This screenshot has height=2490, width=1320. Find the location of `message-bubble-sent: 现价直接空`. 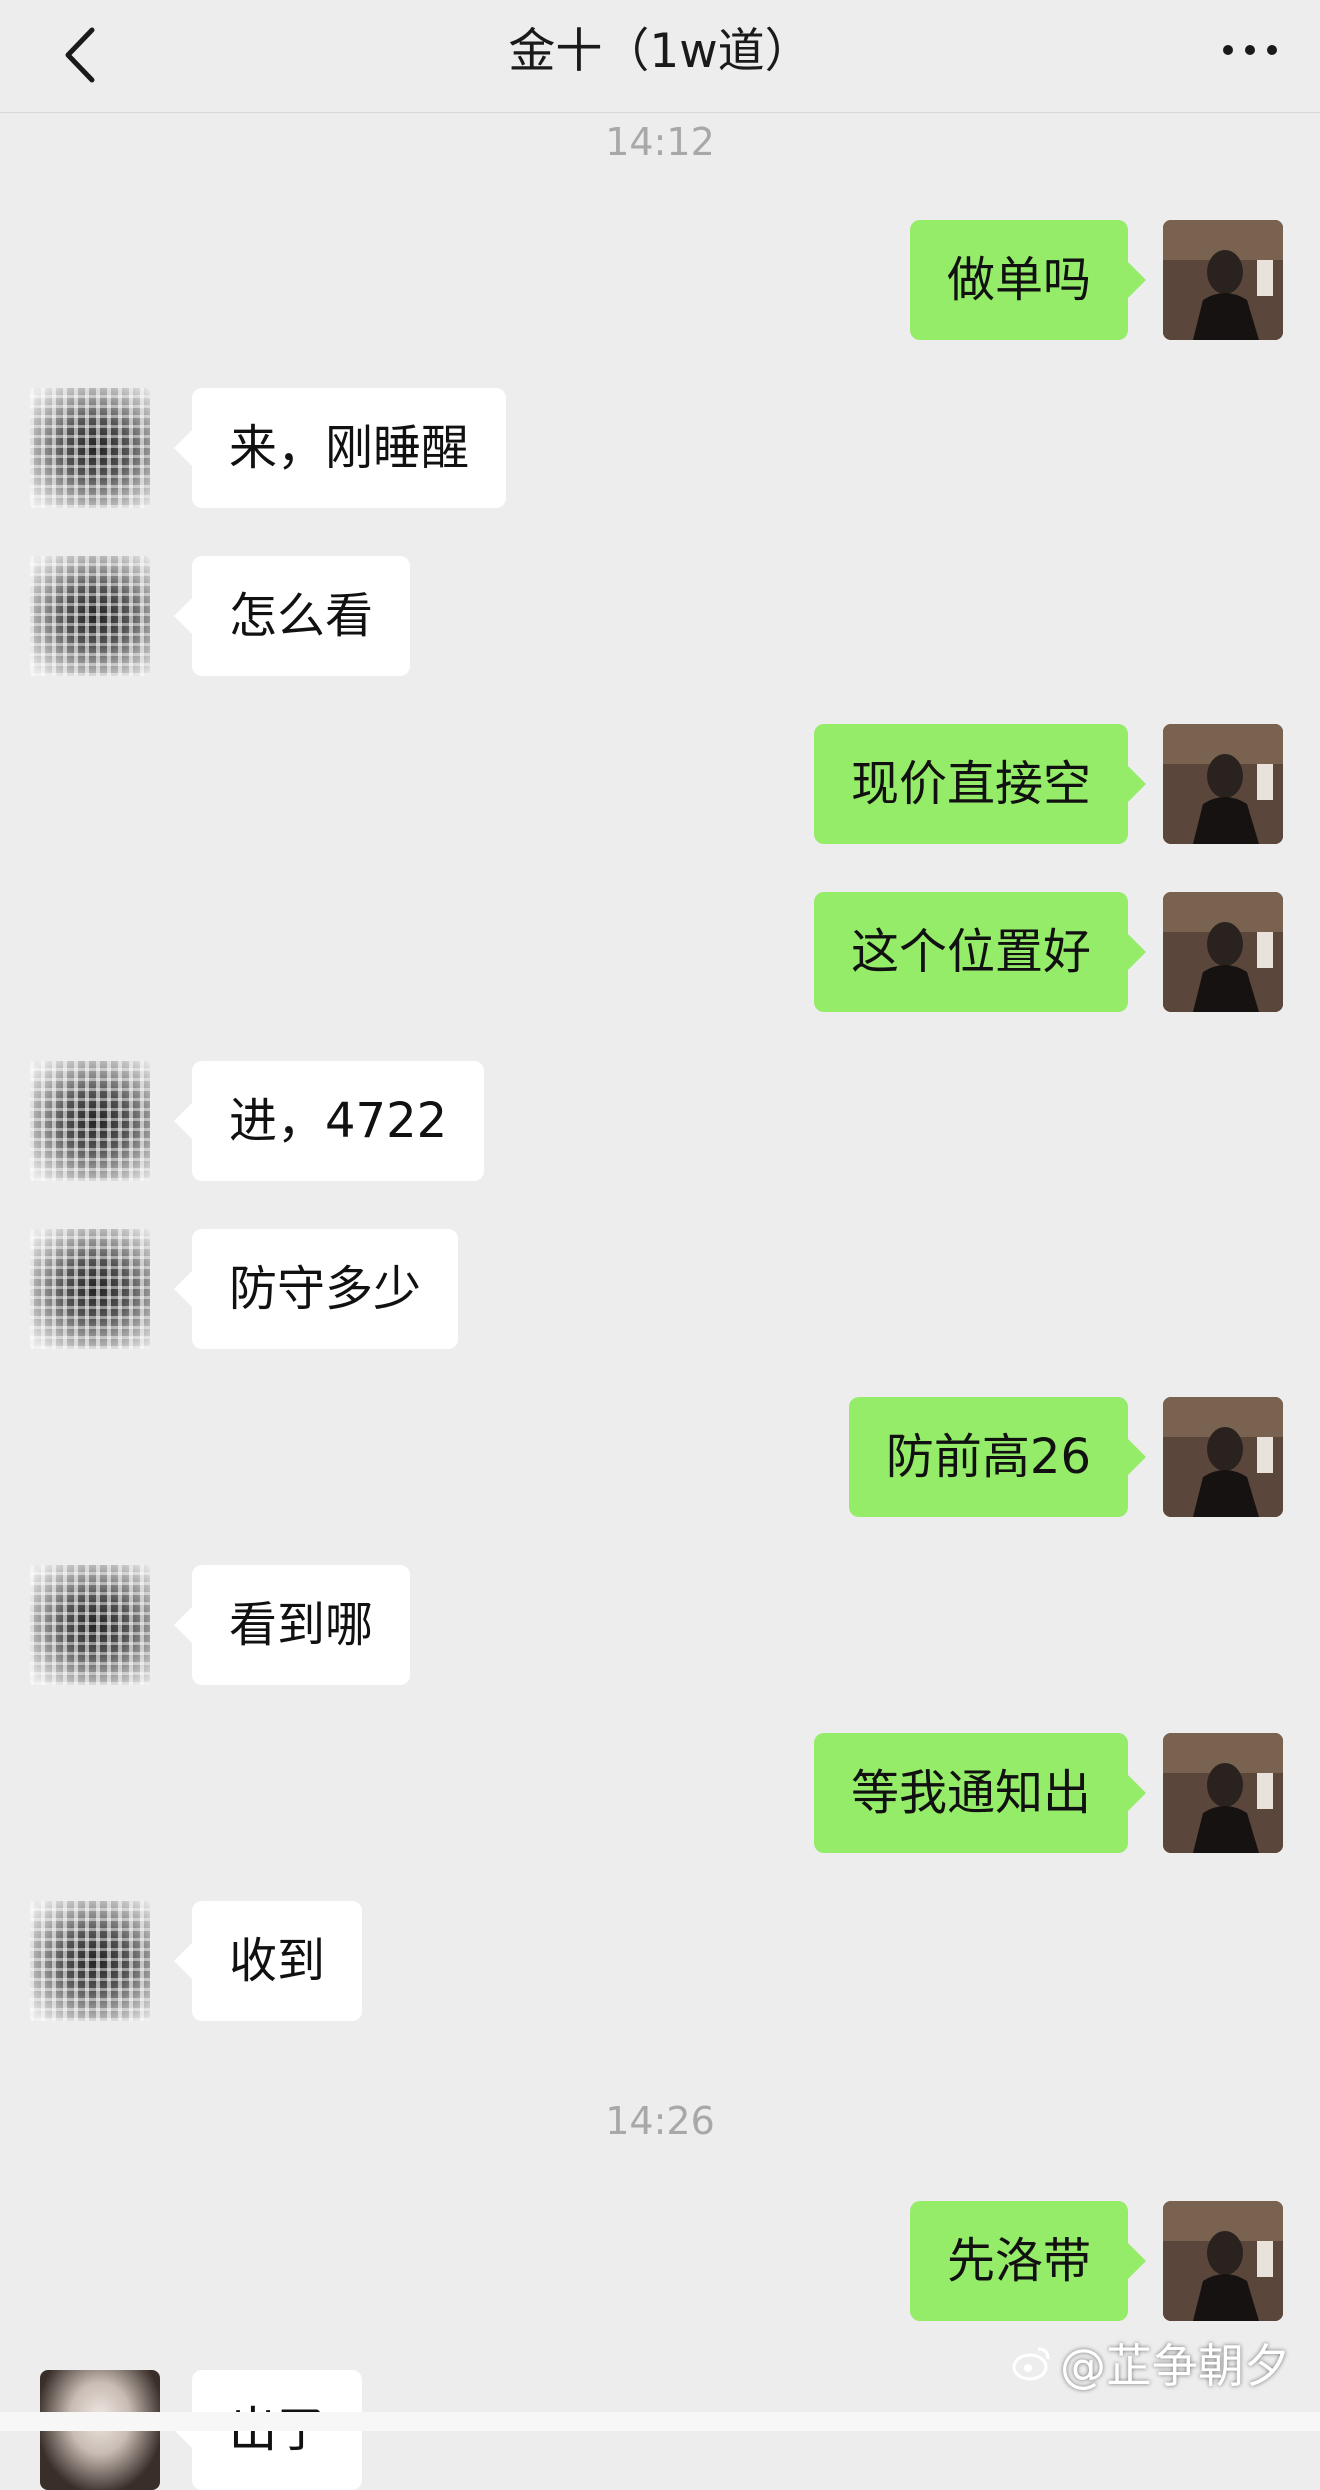

message-bubble-sent: 现价直接空 is located at coordinates (980, 784).